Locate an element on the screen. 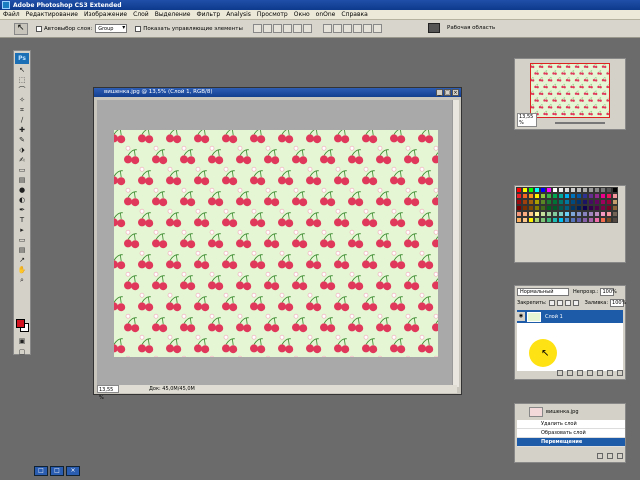 This screenshot has height=480, width=640. stamp-tool-icon: ⬗ is located at coordinates (22, 150).